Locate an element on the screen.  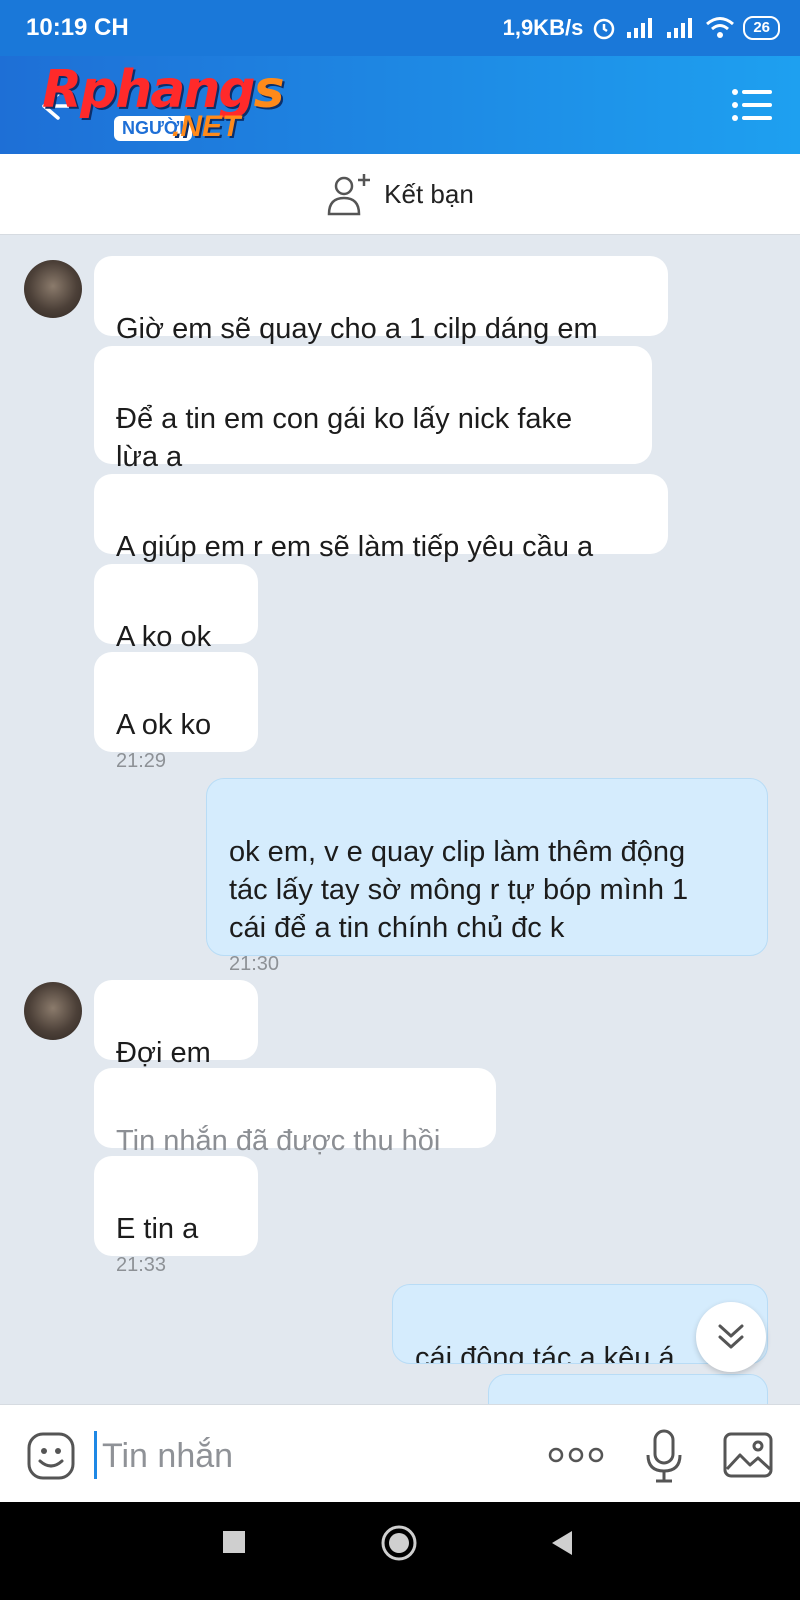
message-input-bar is located at coordinates (400, 1453).